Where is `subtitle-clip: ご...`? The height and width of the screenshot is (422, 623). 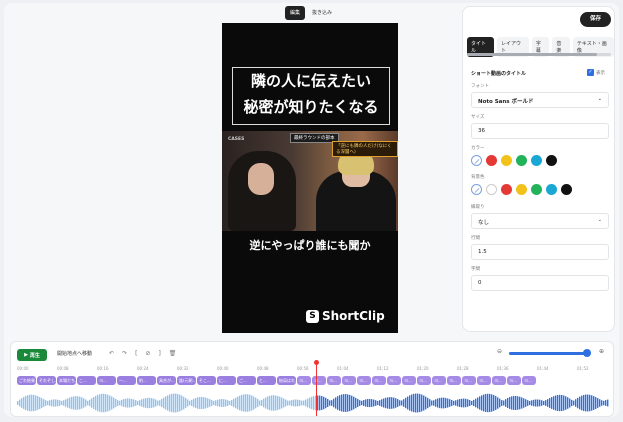
subtitle-clip: ご... is located at coordinates (246, 380).